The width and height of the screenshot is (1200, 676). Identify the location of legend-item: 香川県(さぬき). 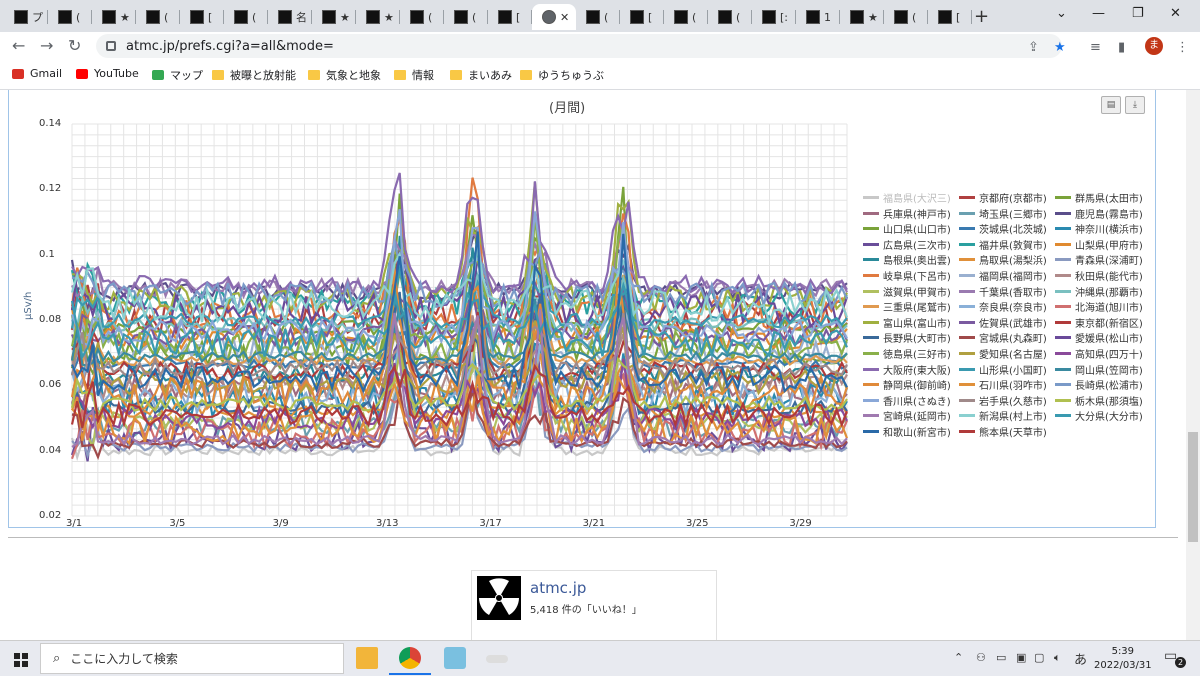
(907, 400).